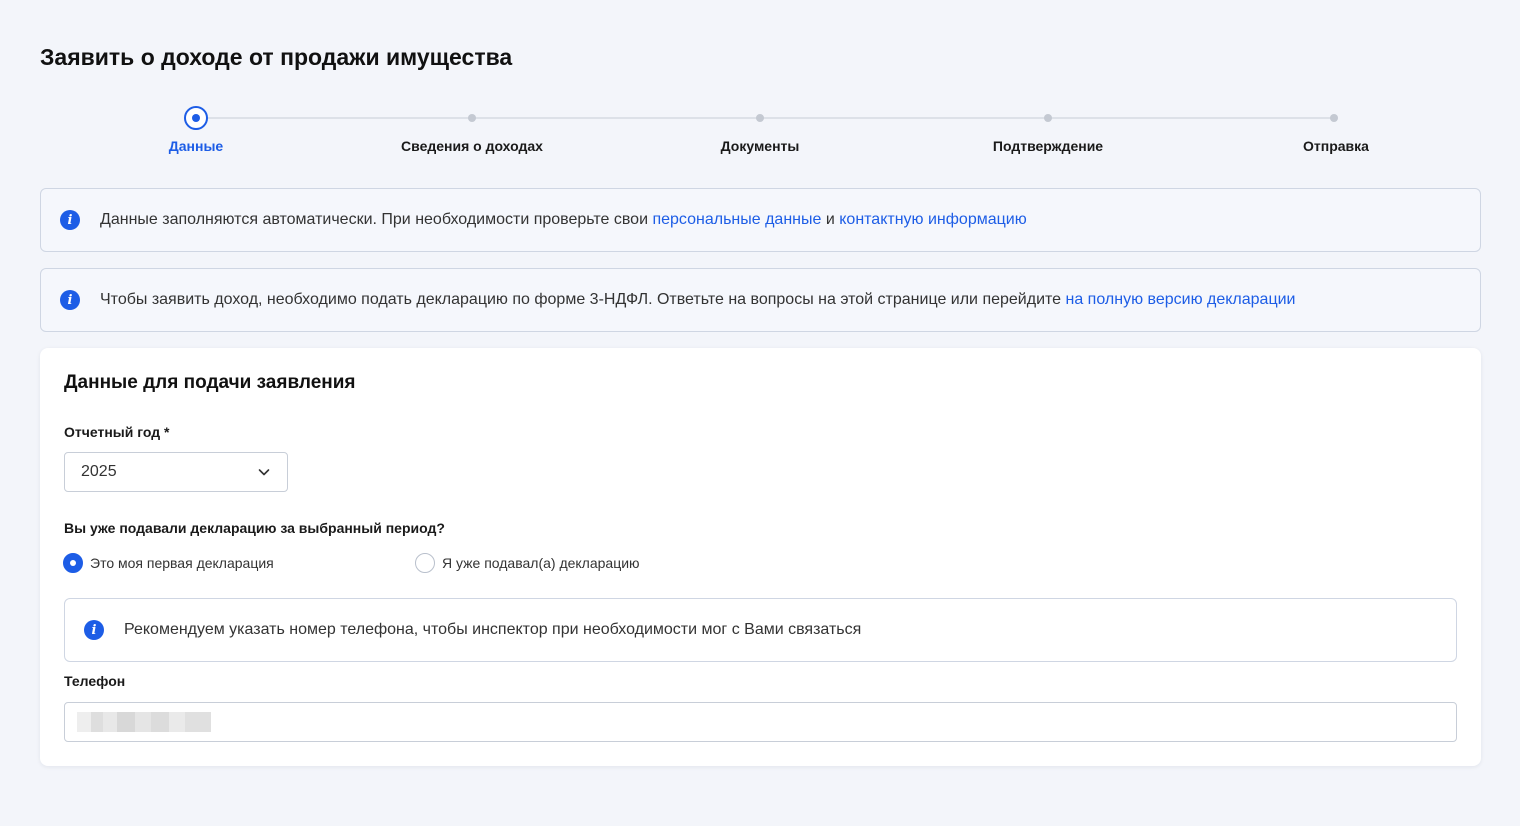  I want to click on redacted-phone-value, so click(144, 722).